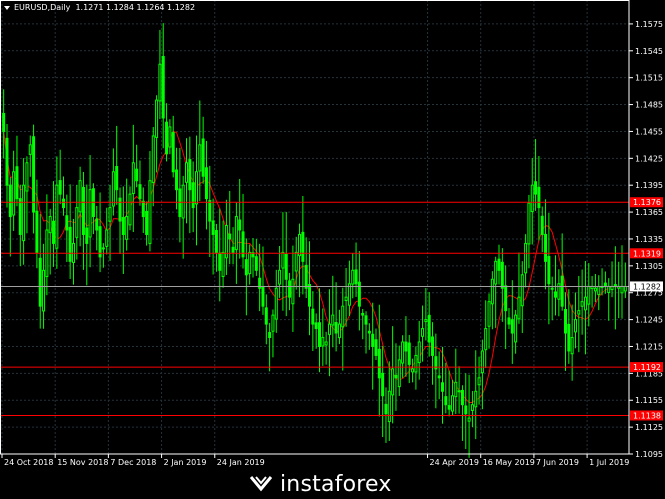 This screenshot has width=665, height=499. I want to click on symbol-timeframe: EURUSD,Daily, so click(42, 7).